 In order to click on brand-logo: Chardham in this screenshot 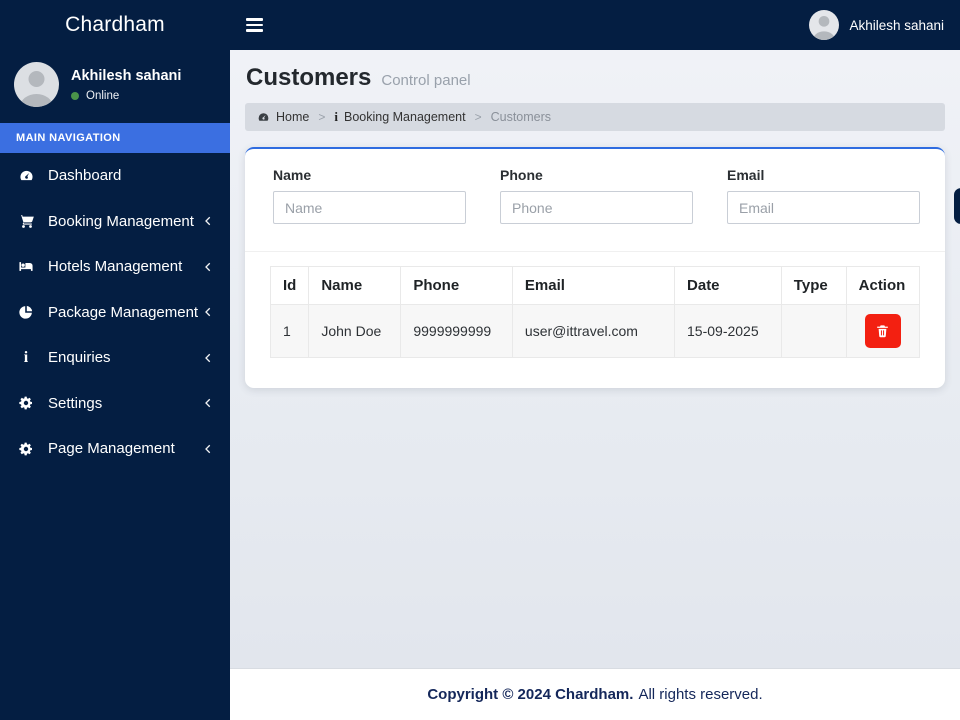, I will do `click(115, 25)`.